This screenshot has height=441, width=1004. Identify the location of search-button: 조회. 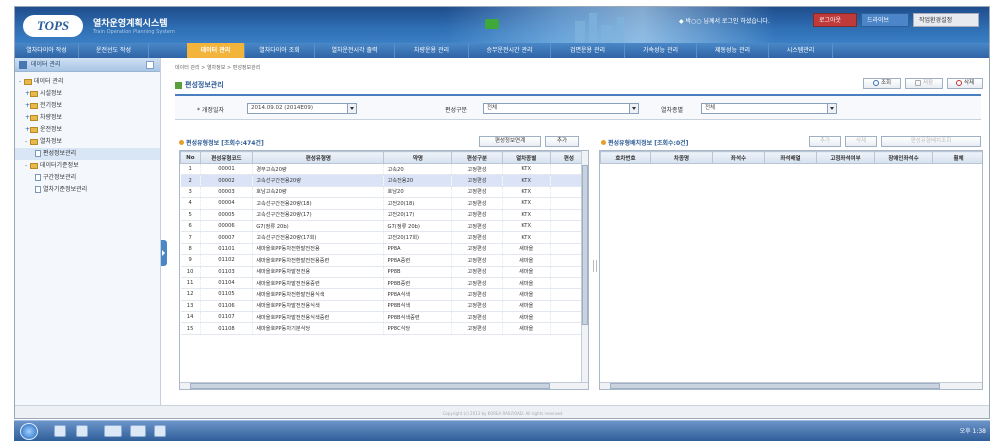
(882, 83).